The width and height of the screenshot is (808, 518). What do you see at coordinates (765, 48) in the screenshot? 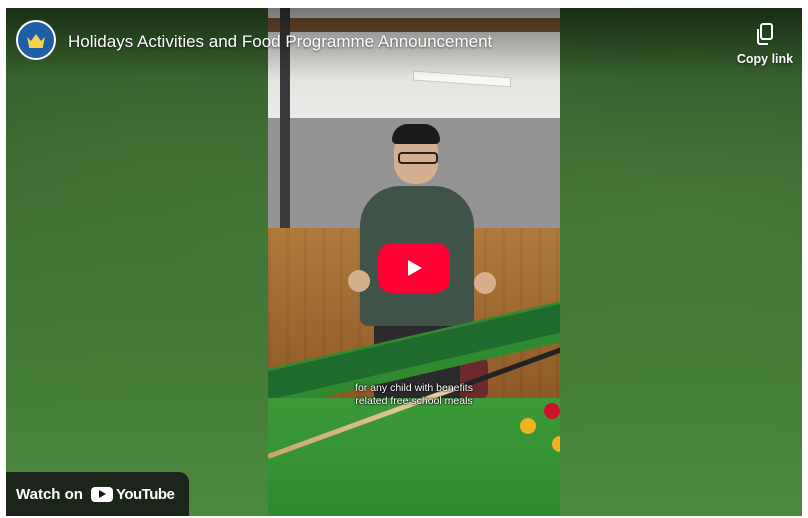
I see `copy-link-button: Copy link` at bounding box center [765, 48].